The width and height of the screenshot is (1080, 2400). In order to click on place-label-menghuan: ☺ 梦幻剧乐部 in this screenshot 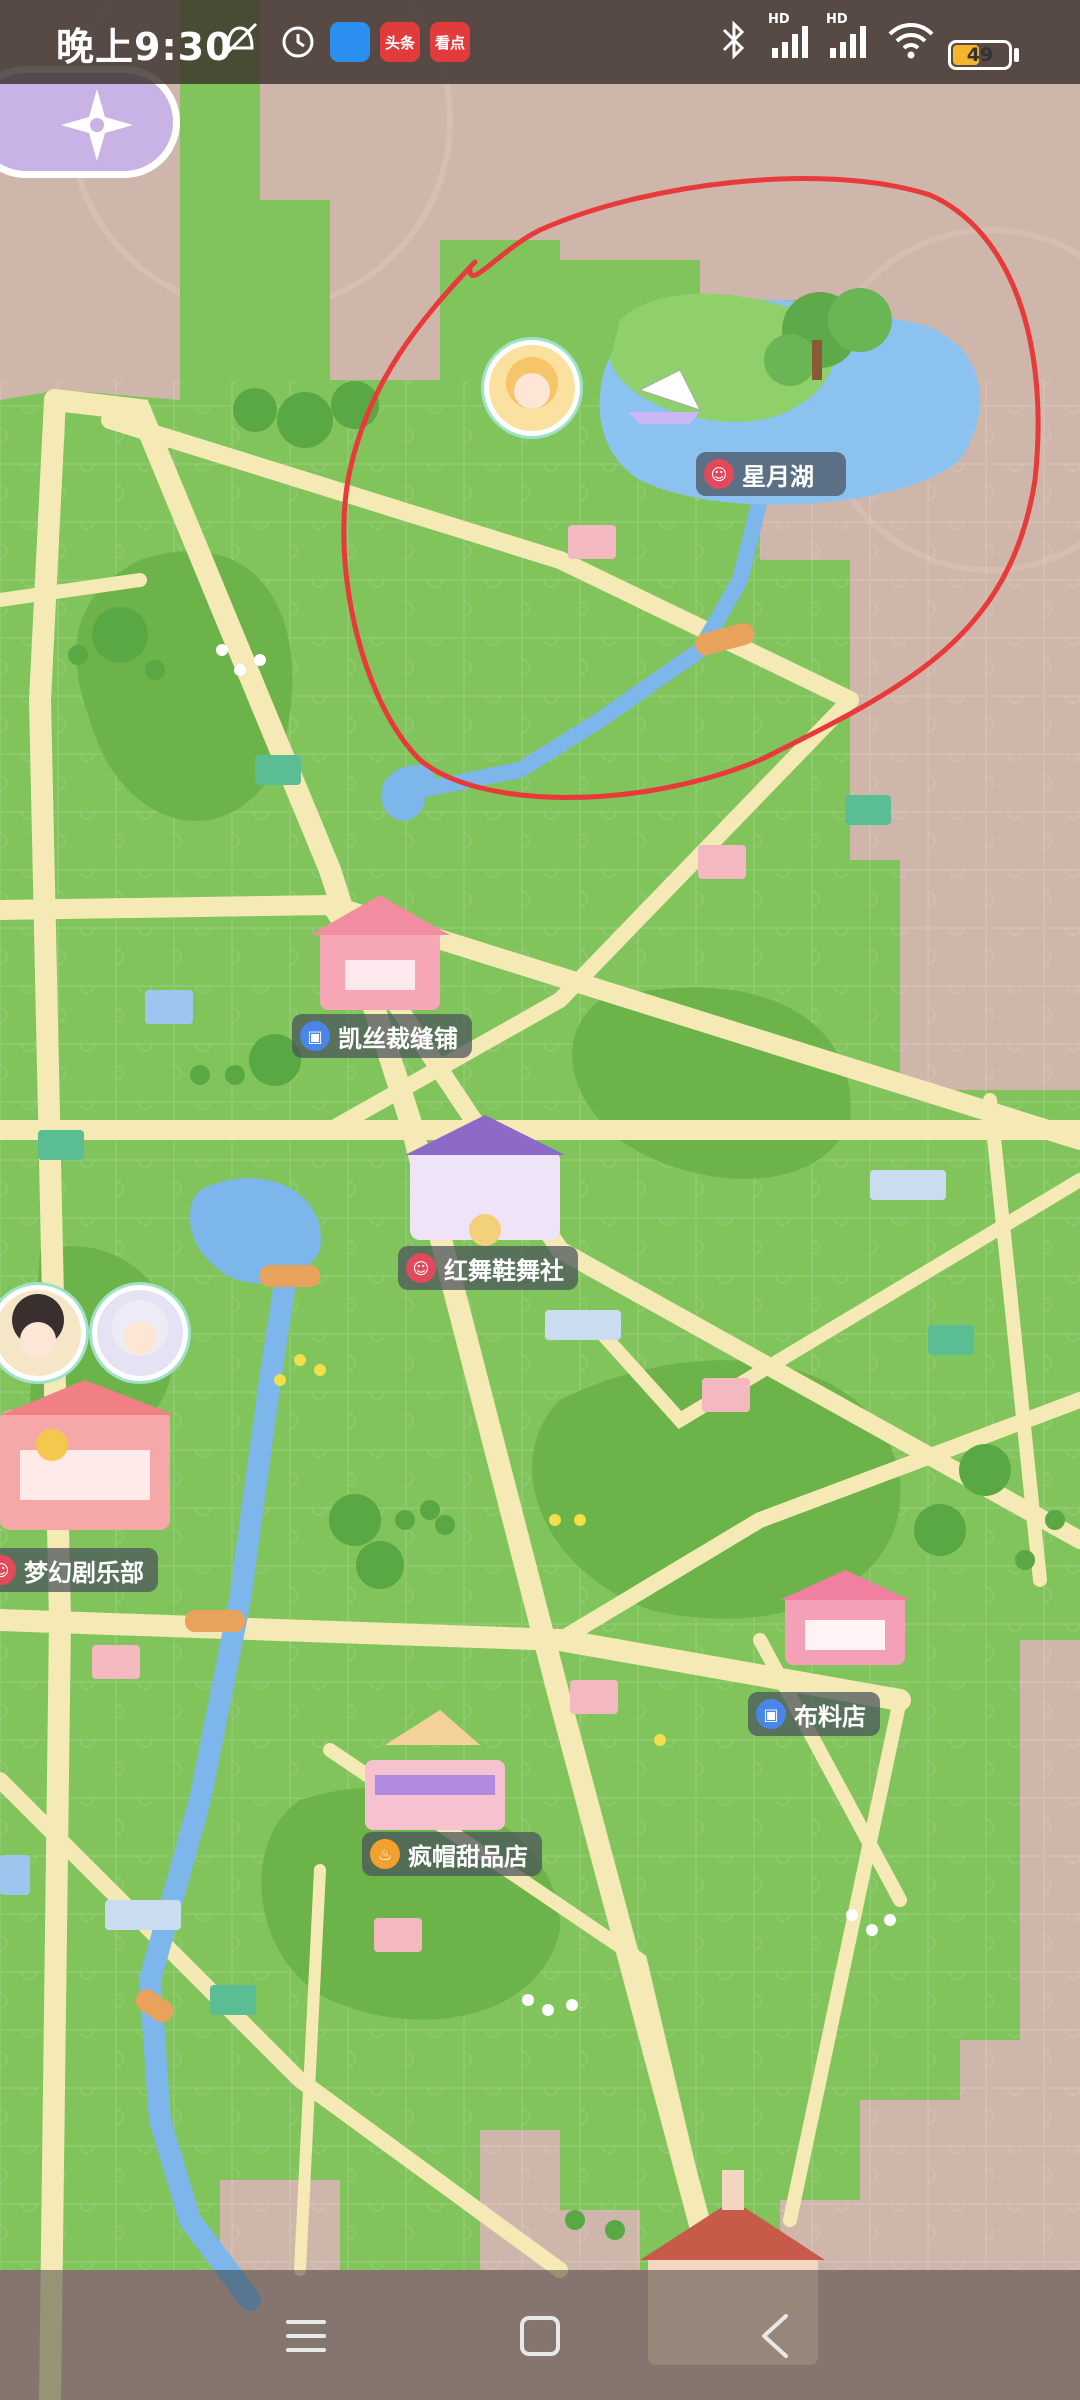, I will do `click(79, 1570)`.